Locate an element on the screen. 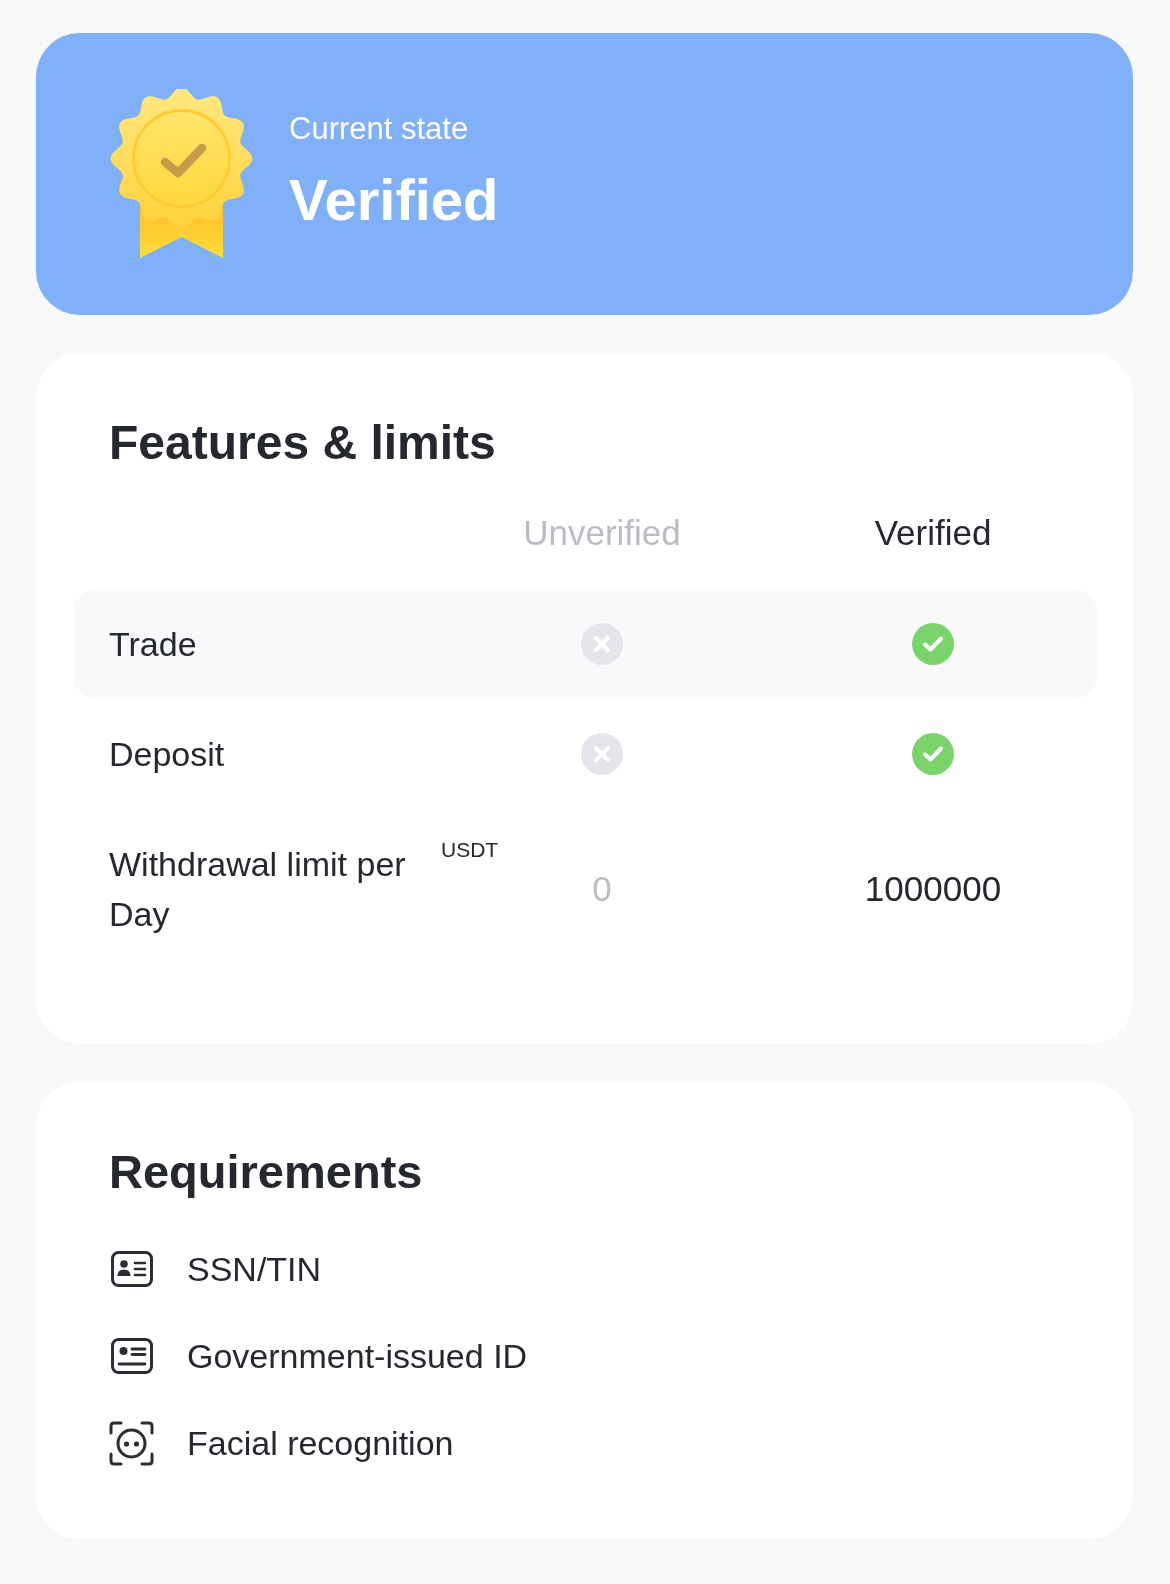 This screenshot has height=1584, width=1170. column-header: Unverified is located at coordinates (602, 533).